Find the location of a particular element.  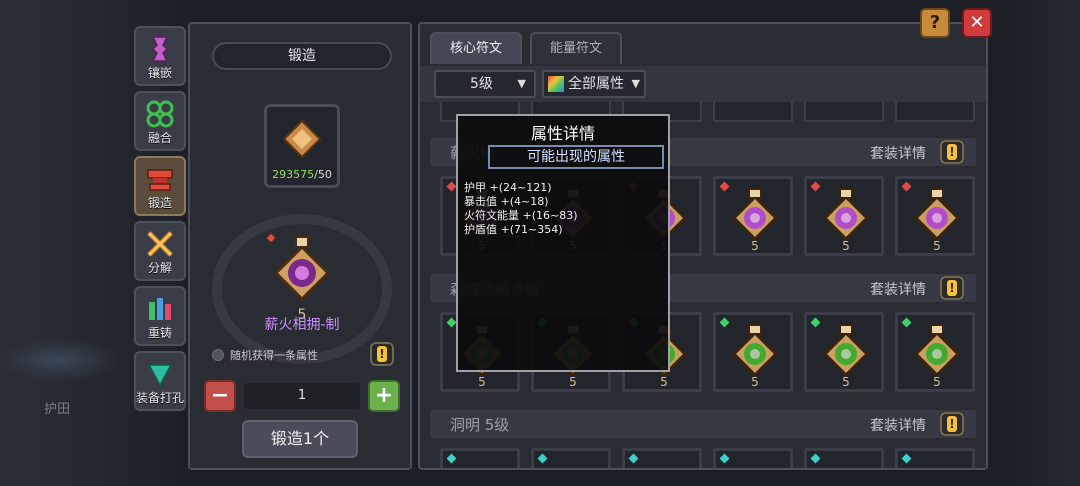

attr-line: 火符文能量 +(16~83) is located at coordinates (521, 215).